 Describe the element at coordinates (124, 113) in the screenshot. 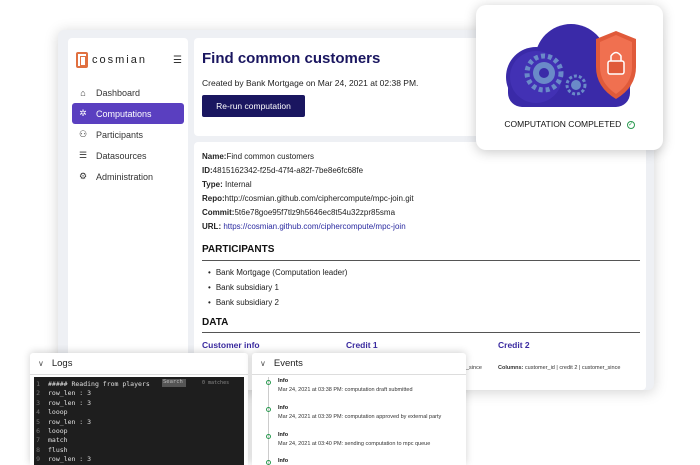

I see `sidebar-item-label: Computations` at that location.